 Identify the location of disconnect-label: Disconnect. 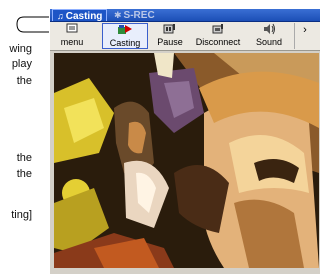
(218, 42).